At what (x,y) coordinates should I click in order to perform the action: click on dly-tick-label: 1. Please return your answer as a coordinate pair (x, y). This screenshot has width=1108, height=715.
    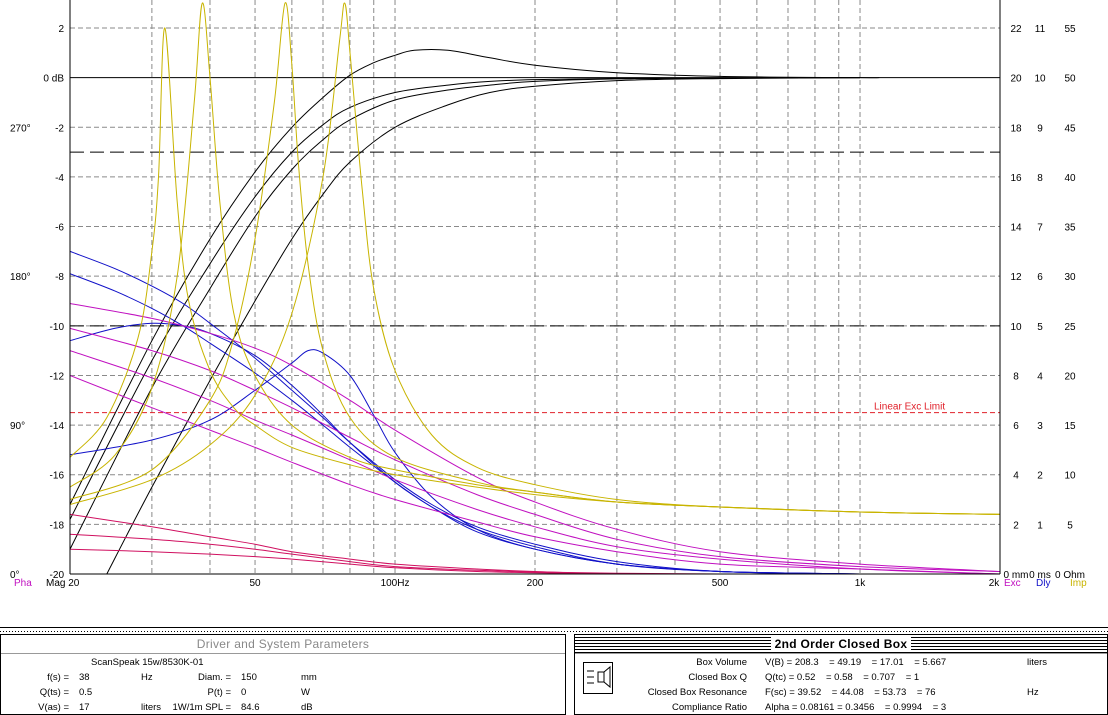
    Looking at the image, I should click on (1040, 525).